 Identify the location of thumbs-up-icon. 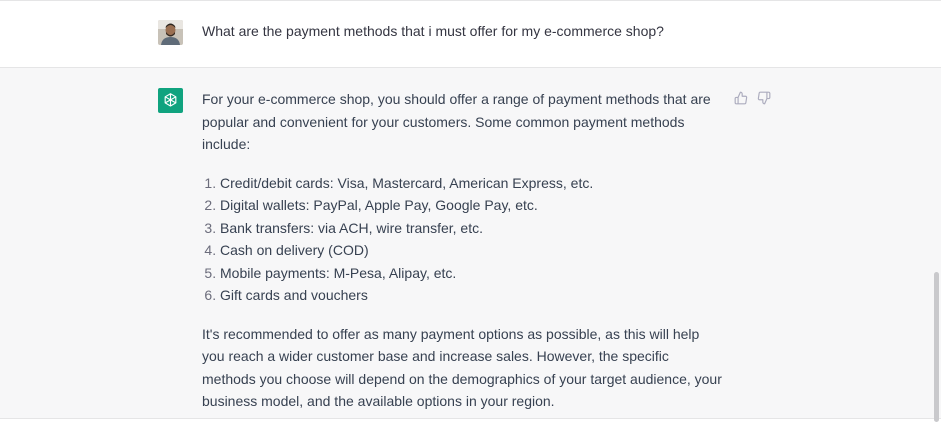
(741, 98).